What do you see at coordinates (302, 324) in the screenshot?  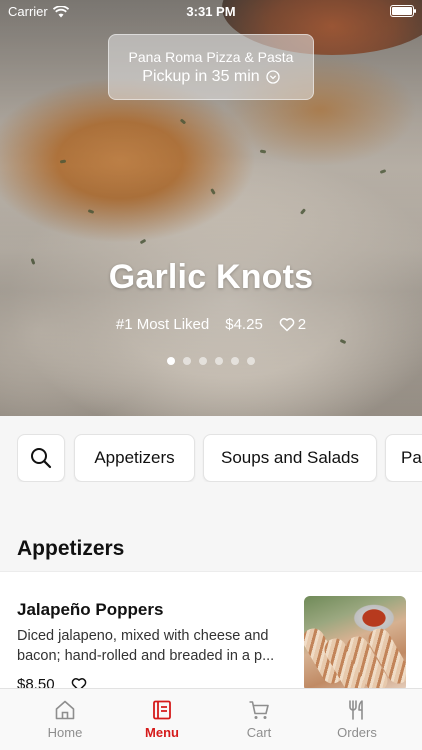 I see `featured-likes-count: 2` at bounding box center [302, 324].